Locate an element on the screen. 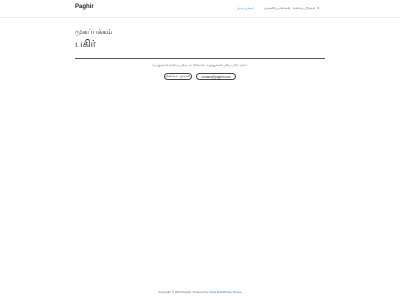 The height and width of the screenshot is (300, 400). follow-button: பின்தொடருங்கள் is located at coordinates (178, 76).